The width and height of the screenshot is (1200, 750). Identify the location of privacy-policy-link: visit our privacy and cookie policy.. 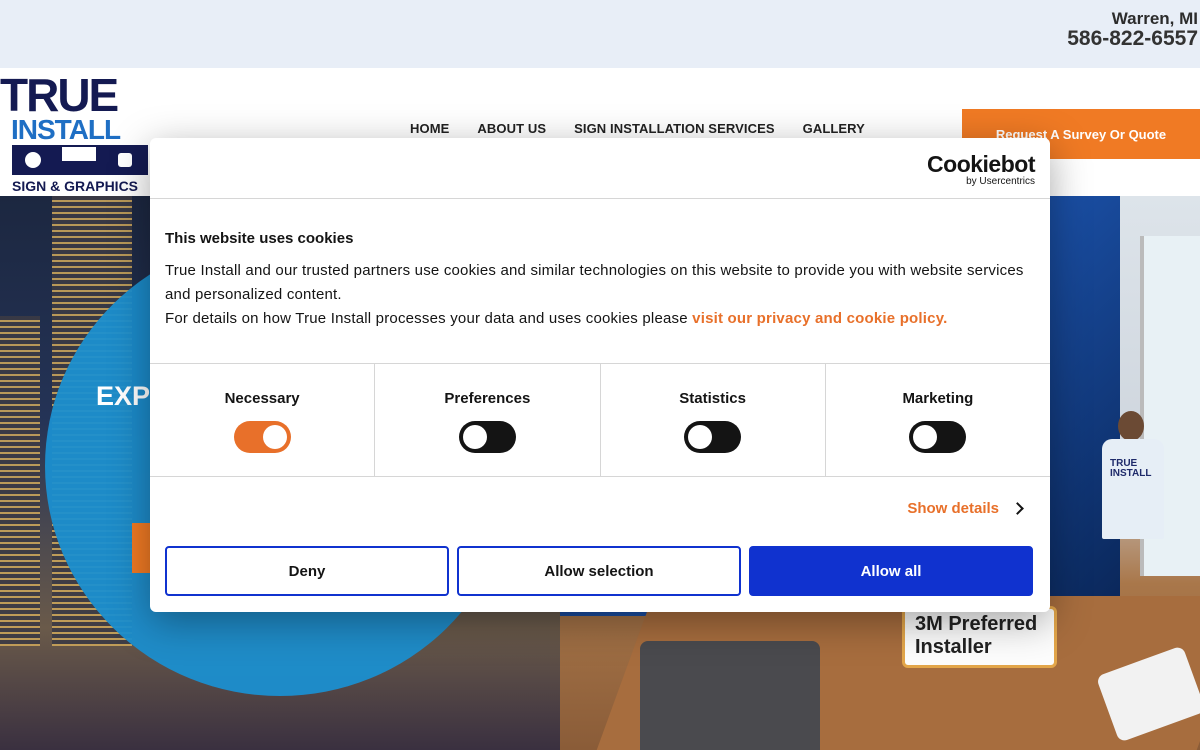
(819, 318).